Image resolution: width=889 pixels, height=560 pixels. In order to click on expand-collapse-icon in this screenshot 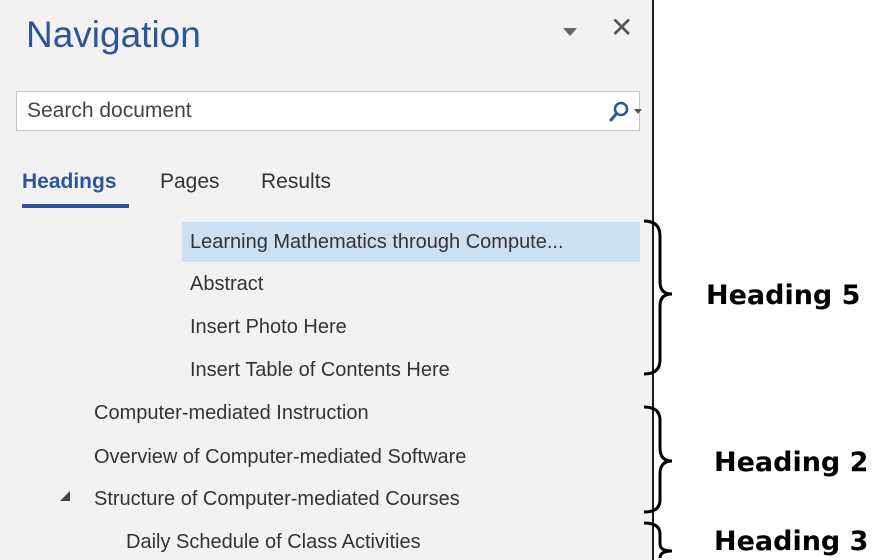, I will do `click(65, 496)`.